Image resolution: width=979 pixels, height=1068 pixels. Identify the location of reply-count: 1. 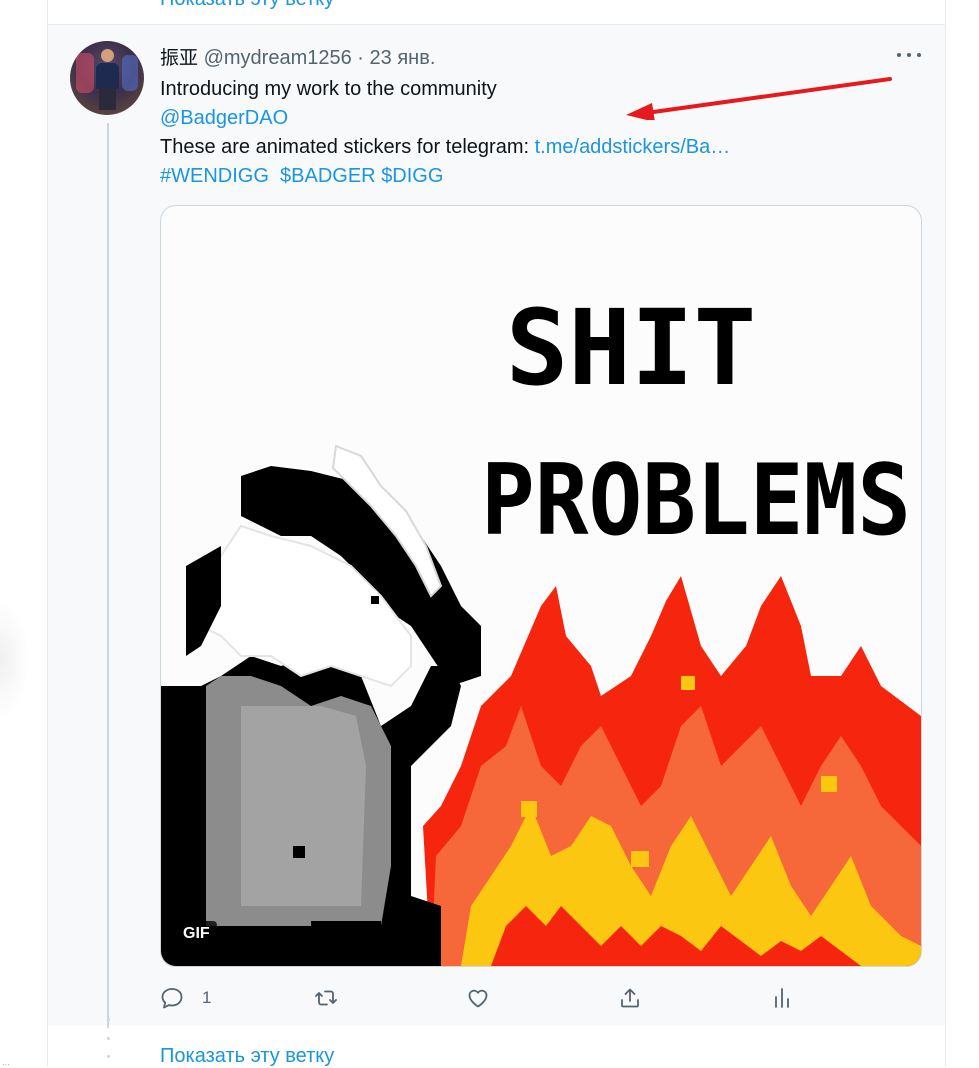
(207, 997).